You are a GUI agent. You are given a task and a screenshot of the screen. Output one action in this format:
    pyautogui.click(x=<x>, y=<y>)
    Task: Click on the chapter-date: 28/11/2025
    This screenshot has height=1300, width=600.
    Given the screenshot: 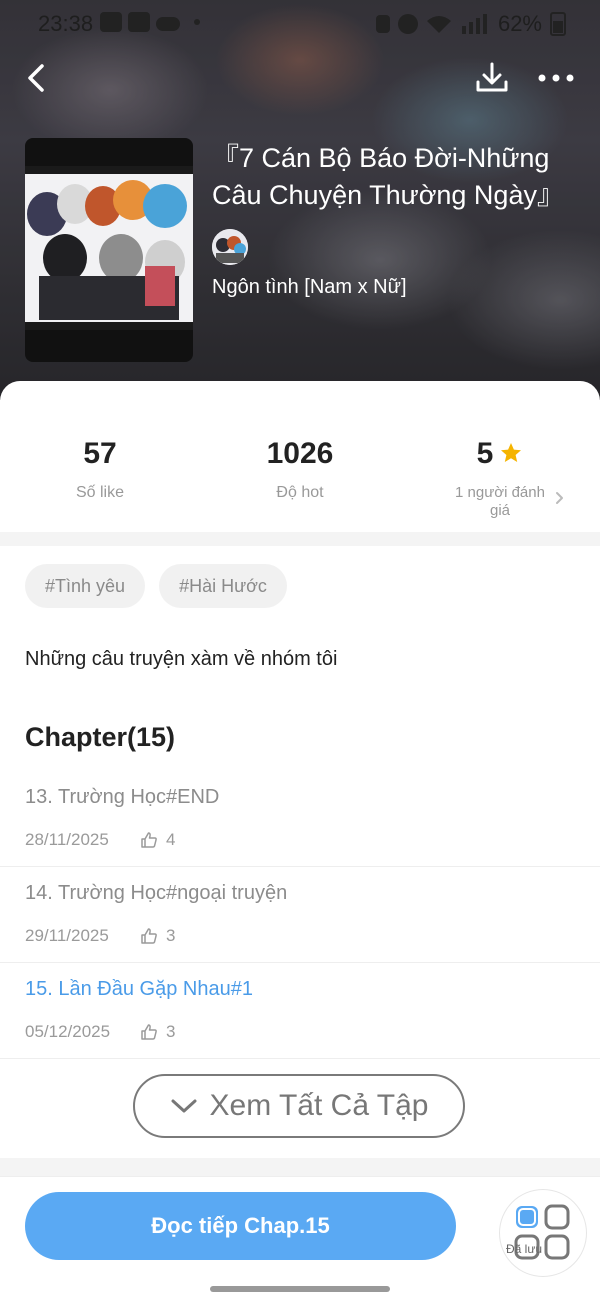 What is the action you would take?
    pyautogui.click(x=67, y=839)
    